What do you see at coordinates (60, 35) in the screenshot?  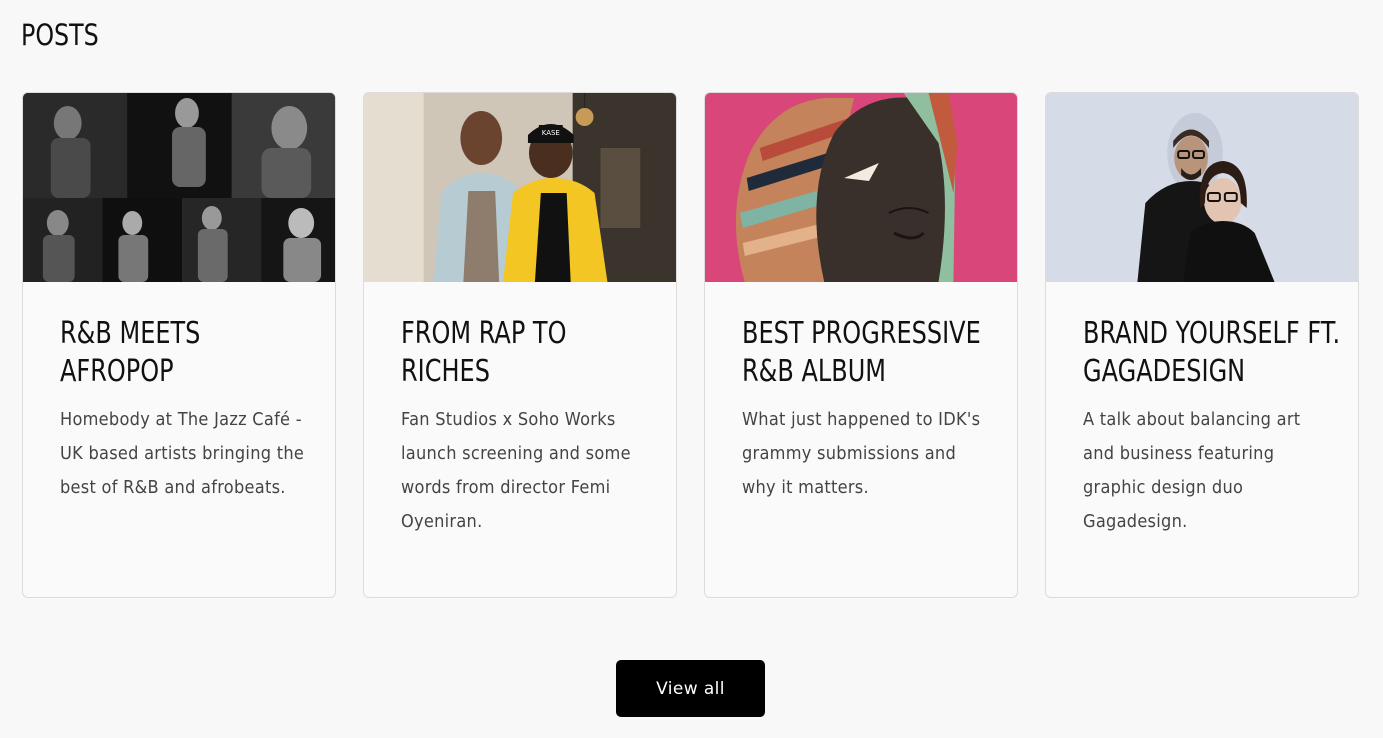 I see `section-title: POSTS` at bounding box center [60, 35].